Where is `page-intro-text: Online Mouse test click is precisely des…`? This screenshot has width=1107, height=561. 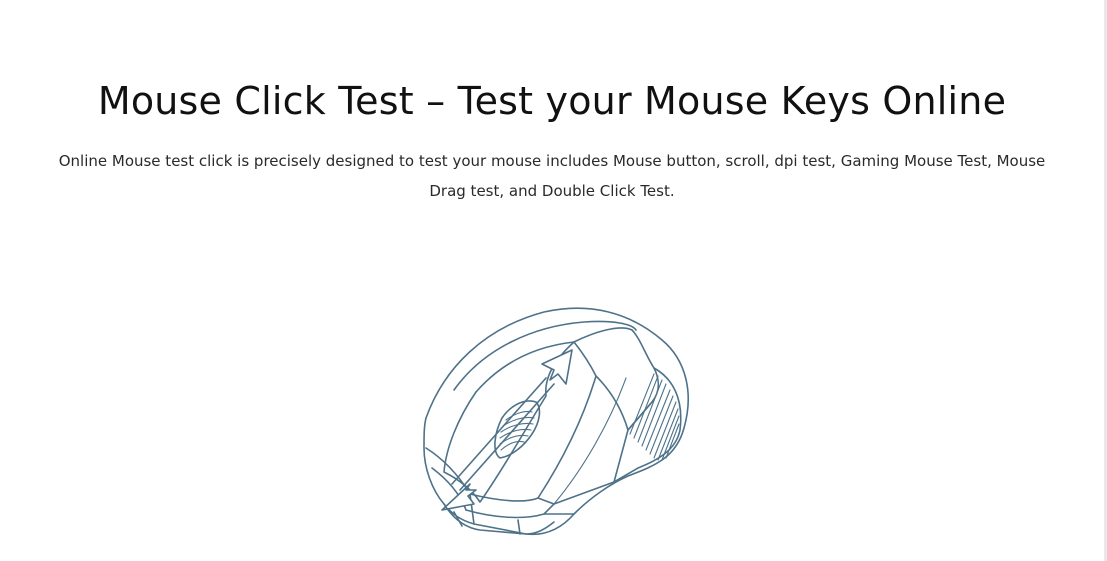 page-intro-text: Online Mouse test click is precisely des… is located at coordinates (552, 176).